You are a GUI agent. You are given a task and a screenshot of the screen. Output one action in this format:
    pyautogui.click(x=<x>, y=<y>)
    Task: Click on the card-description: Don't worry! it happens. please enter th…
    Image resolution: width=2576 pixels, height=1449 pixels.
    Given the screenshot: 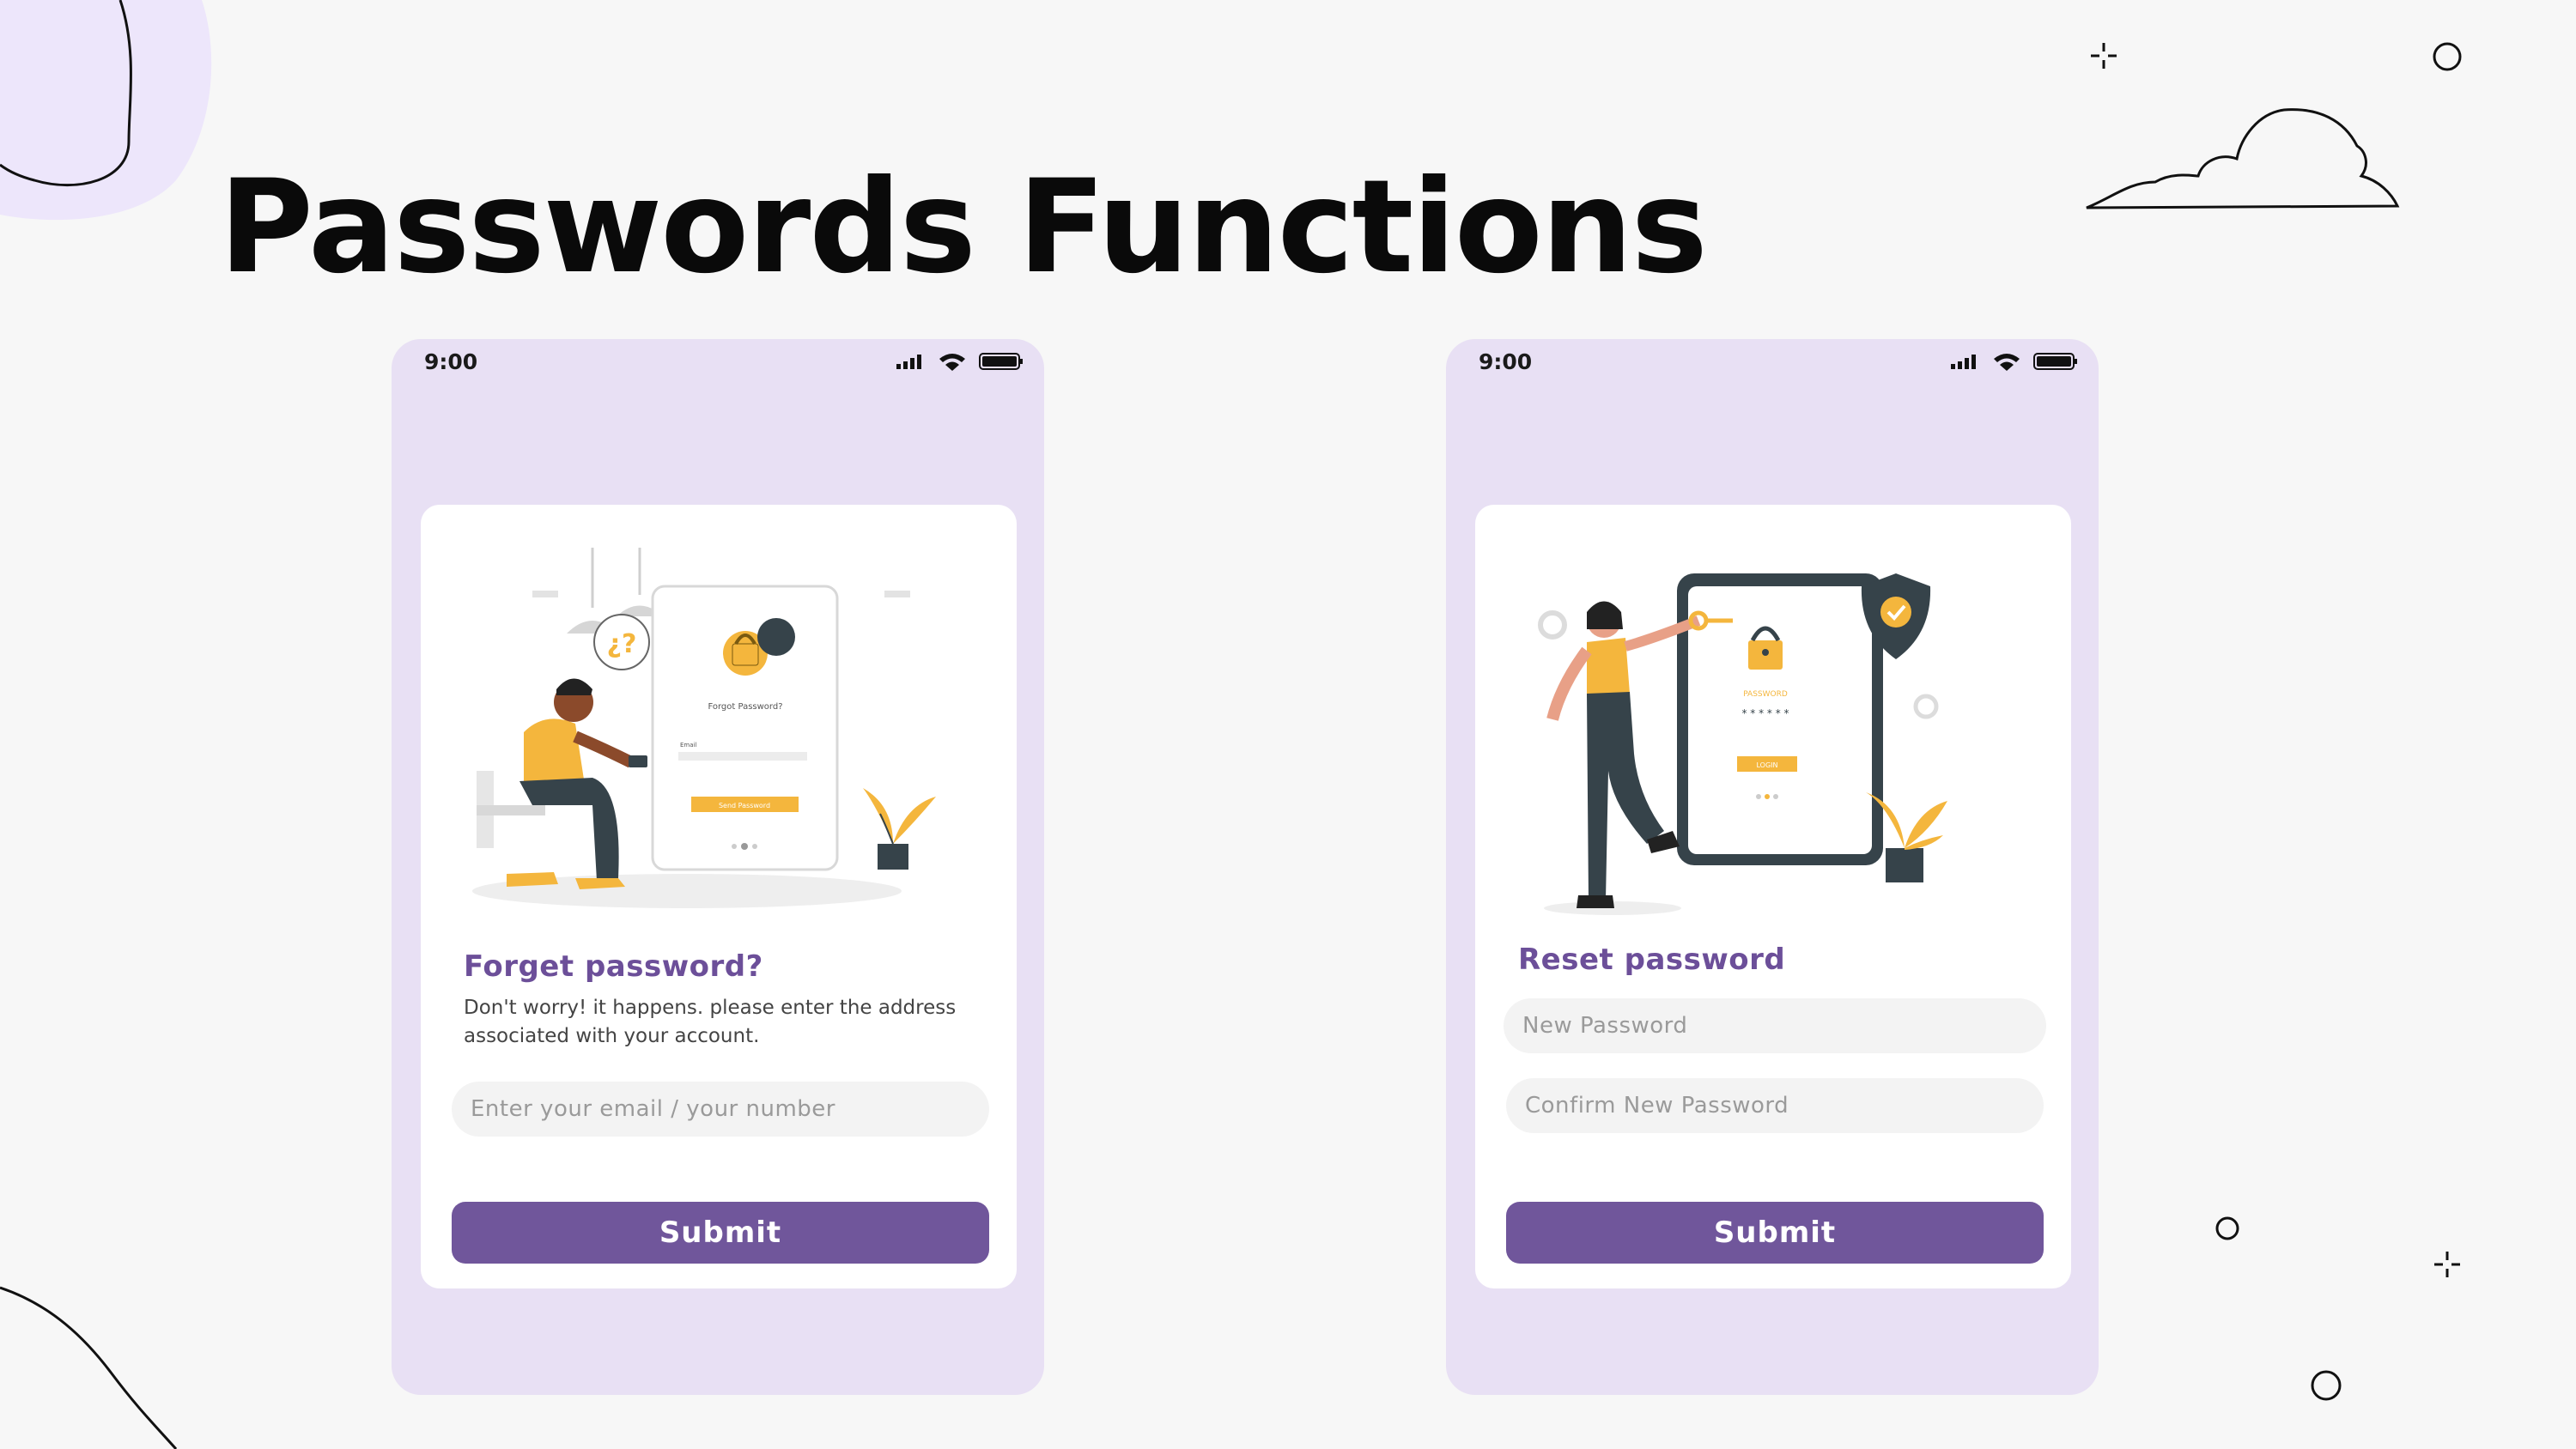 What is the action you would take?
    pyautogui.click(x=711, y=1022)
    